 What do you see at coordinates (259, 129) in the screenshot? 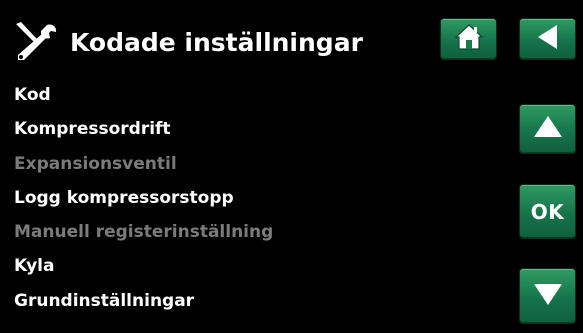
I see `menu-item-kompressordrift: Kompressordrift` at bounding box center [259, 129].